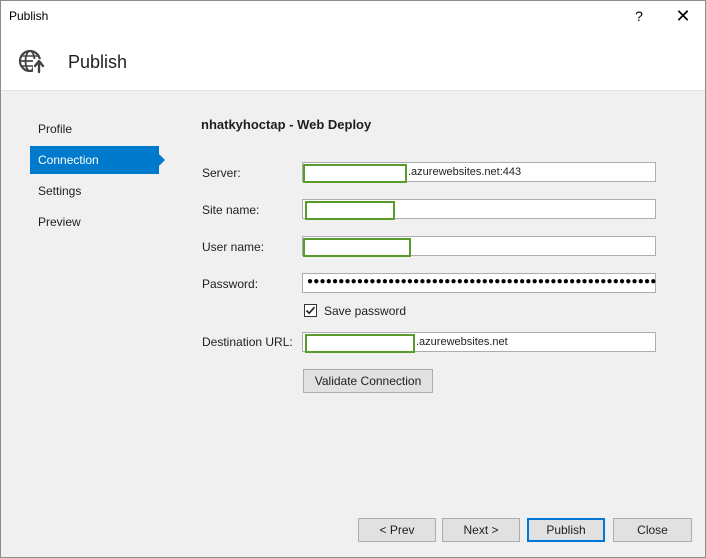  I want to click on check-icon, so click(310, 310).